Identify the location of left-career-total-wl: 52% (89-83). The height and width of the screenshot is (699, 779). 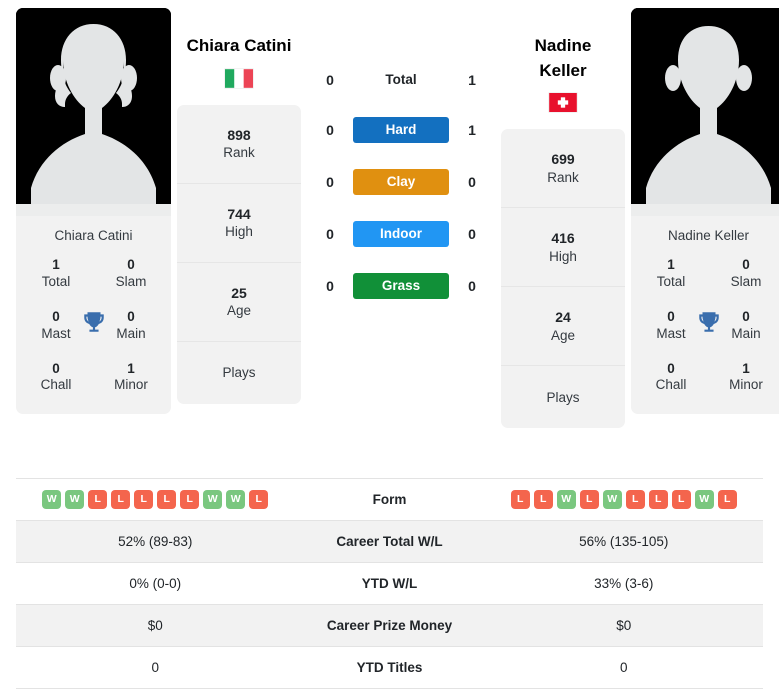
(155, 541).